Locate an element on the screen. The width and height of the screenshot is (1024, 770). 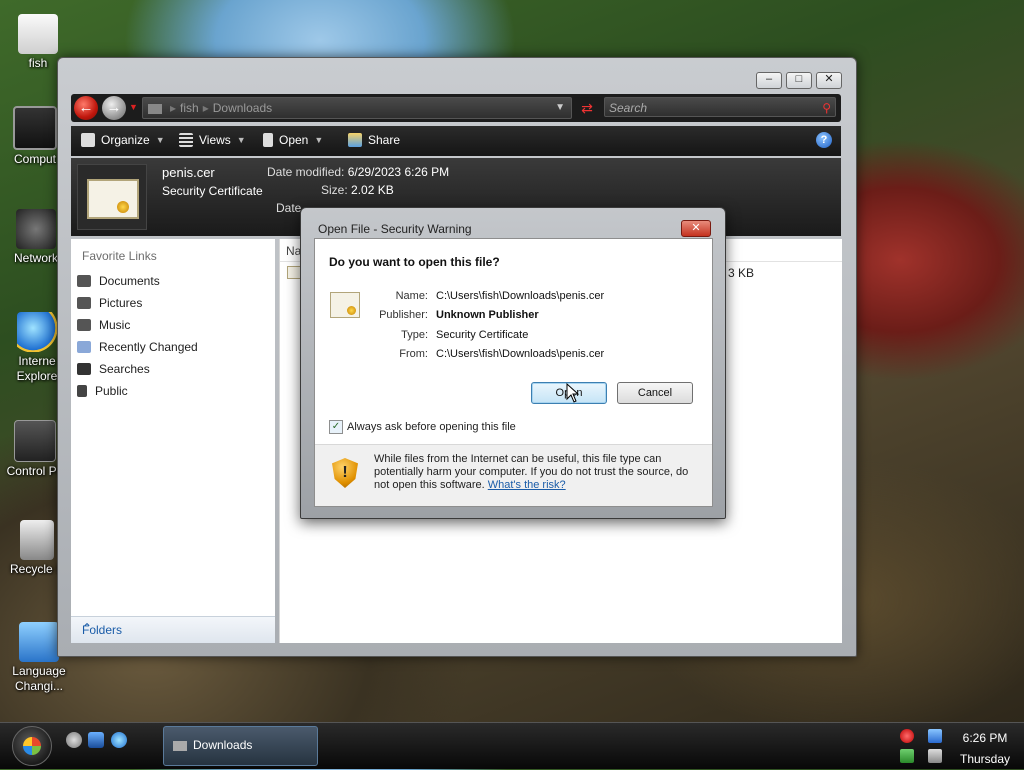
computer-icon is located at coordinates (35, 128).